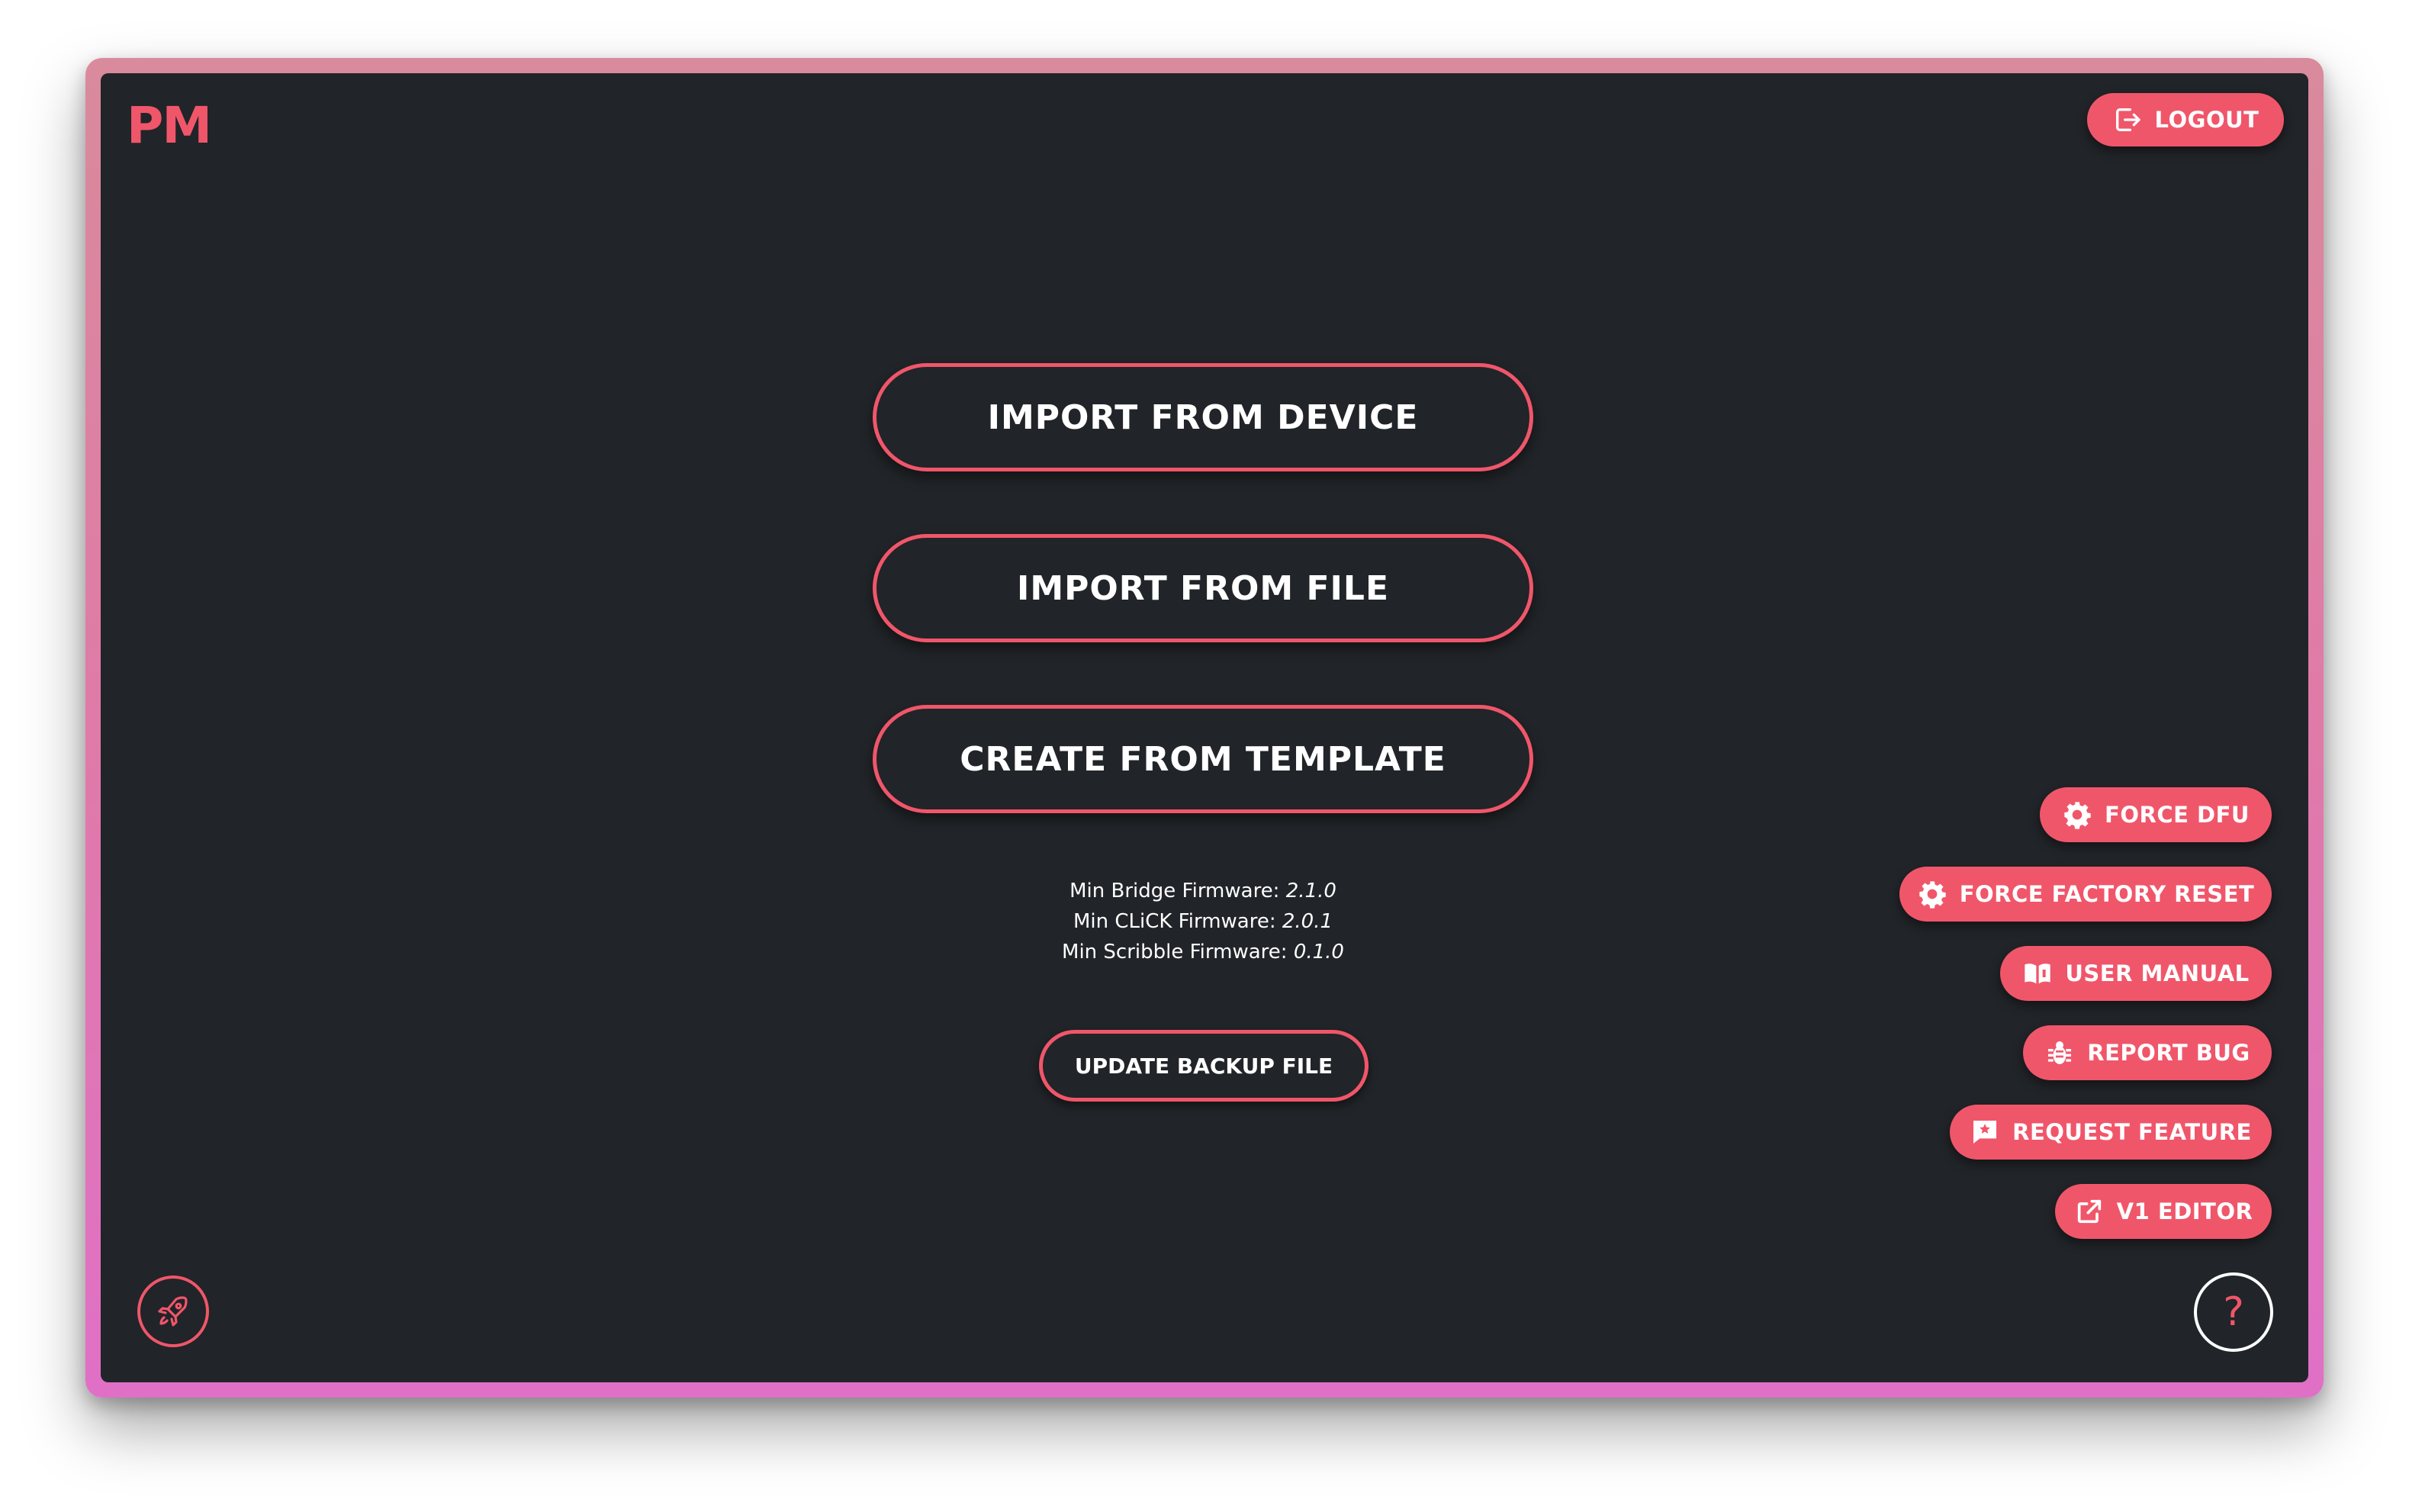 This screenshot has height=1512, width=2409. I want to click on request-feature-button: REQUEST FEATURE, so click(2111, 1133).